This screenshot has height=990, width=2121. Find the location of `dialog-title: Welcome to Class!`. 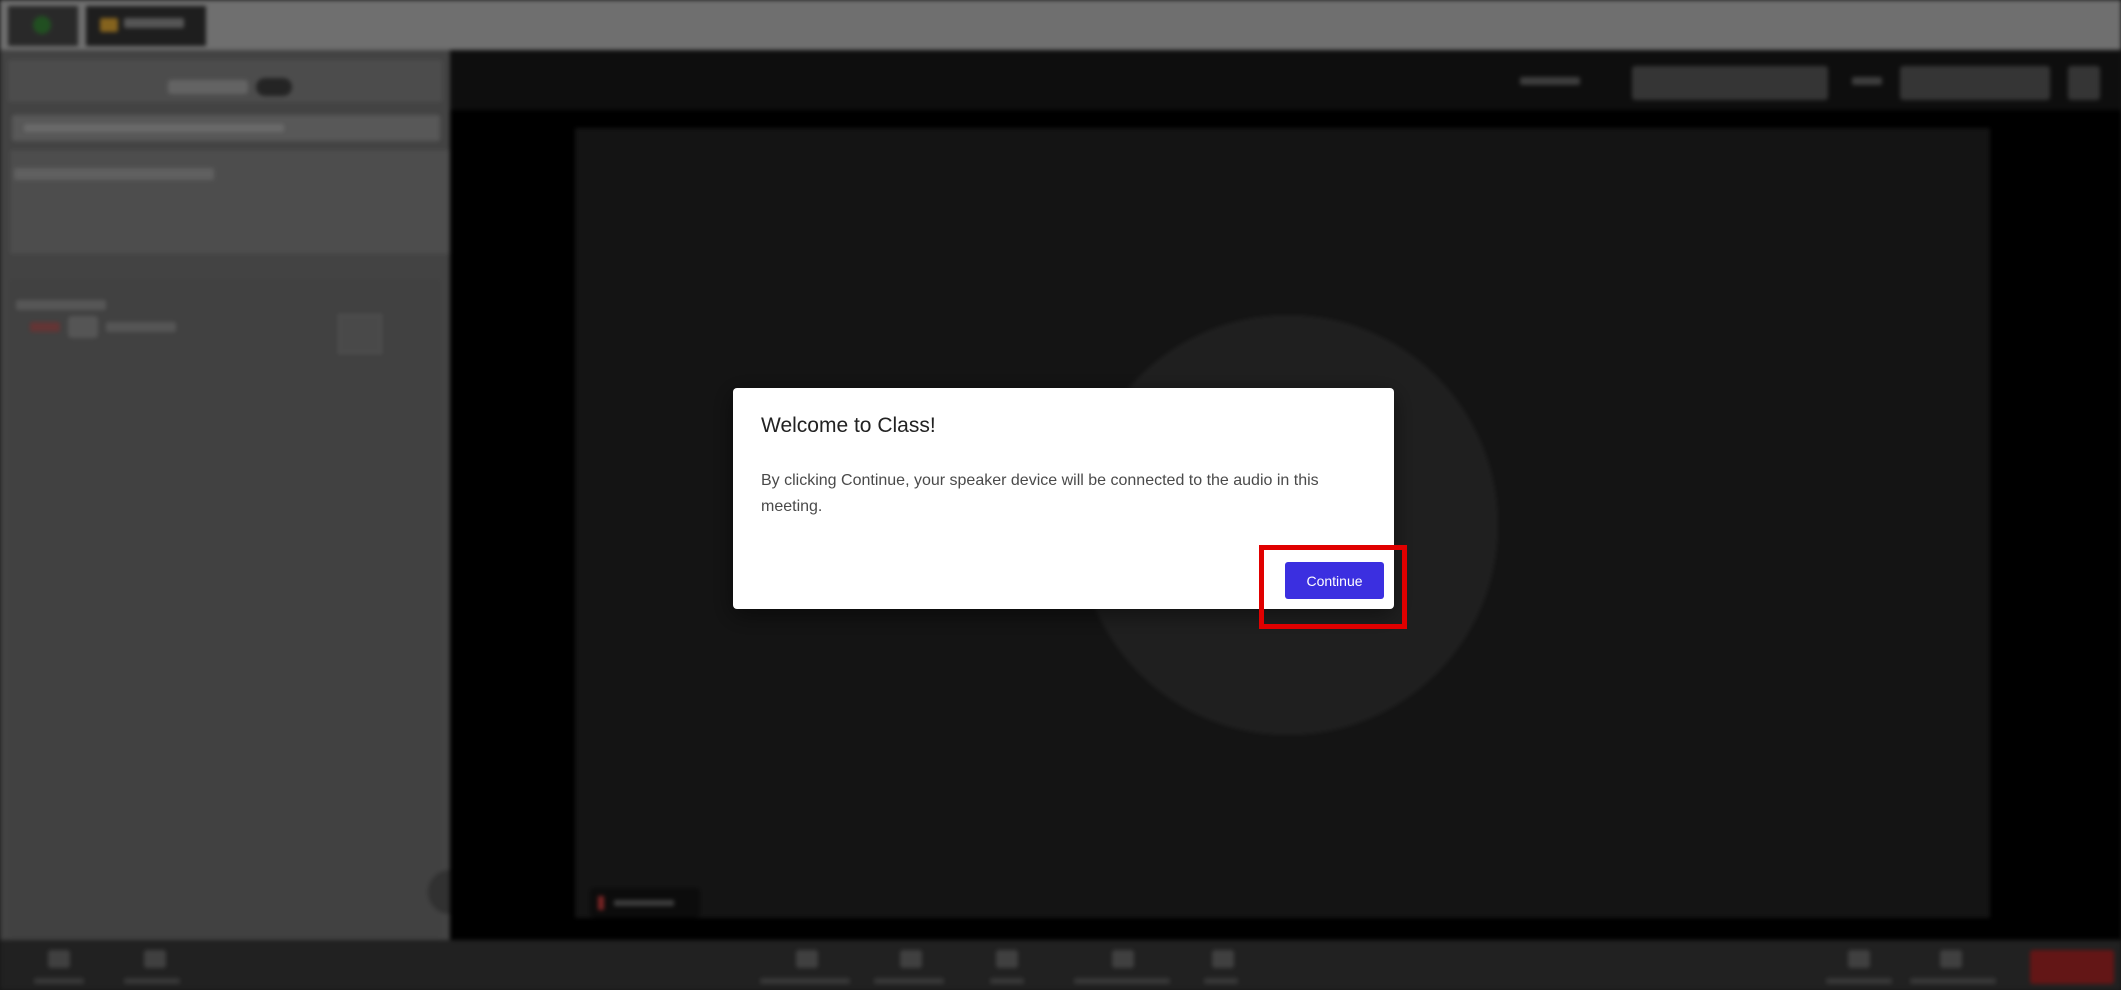

dialog-title: Welcome to Class! is located at coordinates (848, 425).